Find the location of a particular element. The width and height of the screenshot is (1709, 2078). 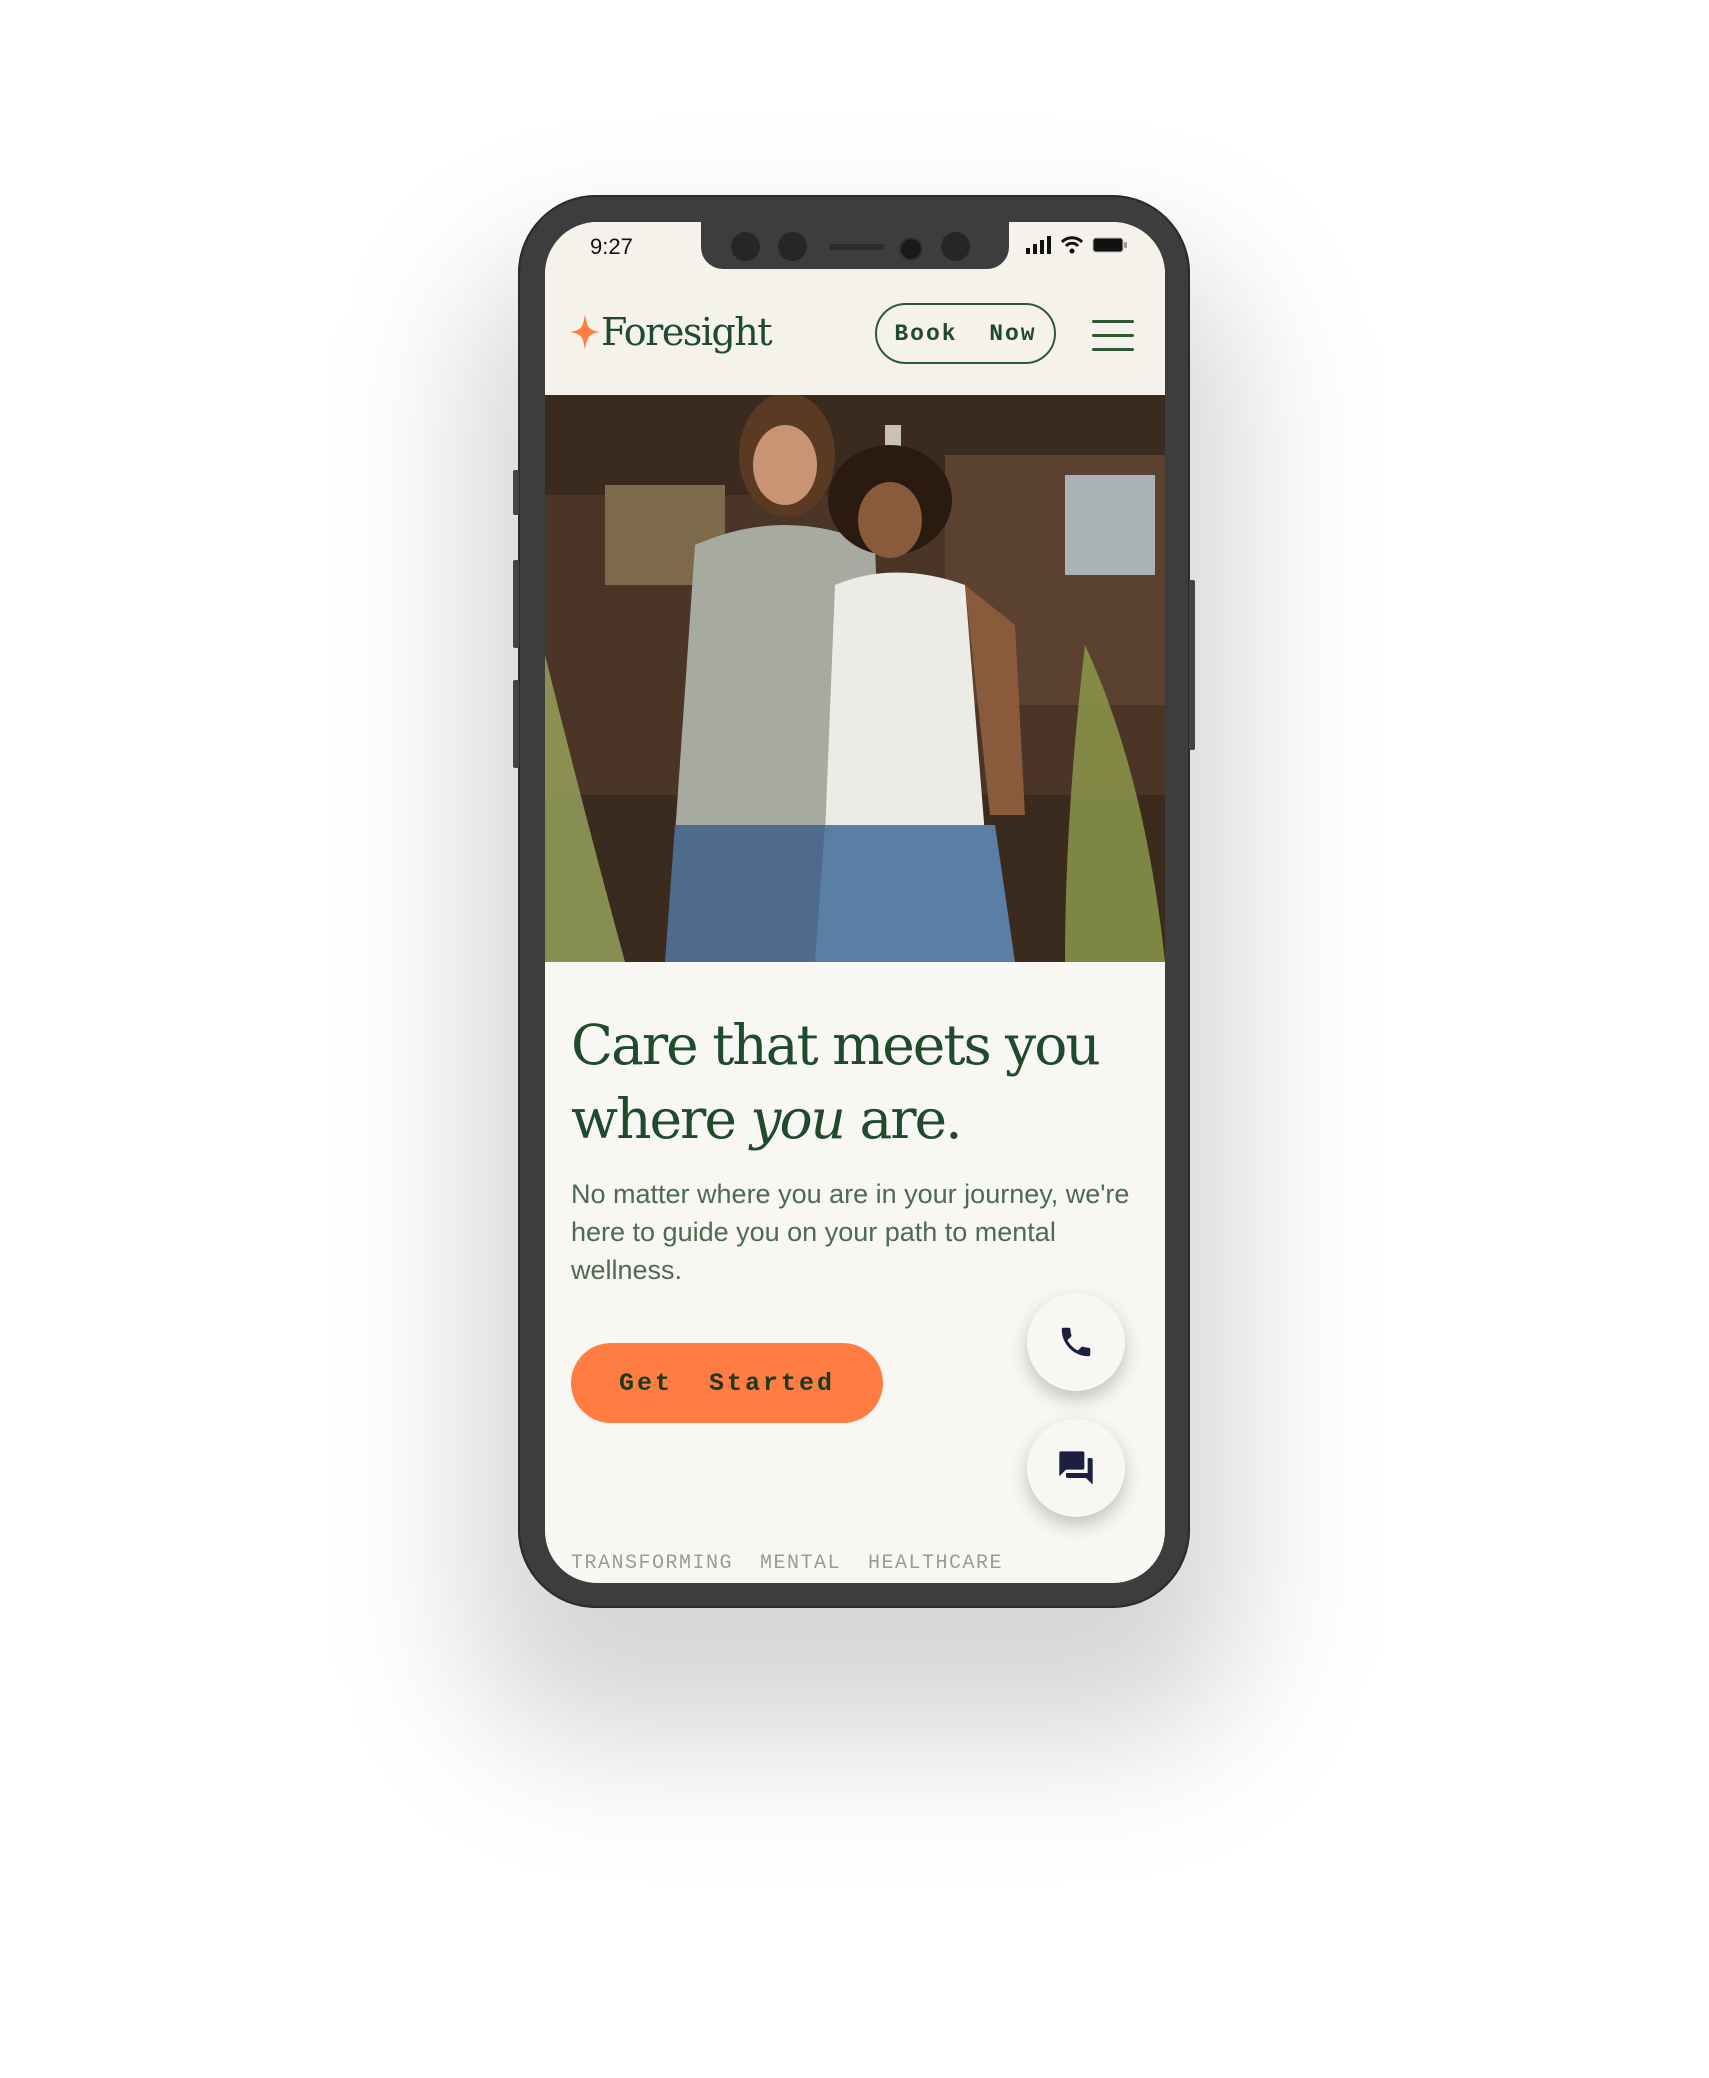

hero-image is located at coordinates (855, 678).